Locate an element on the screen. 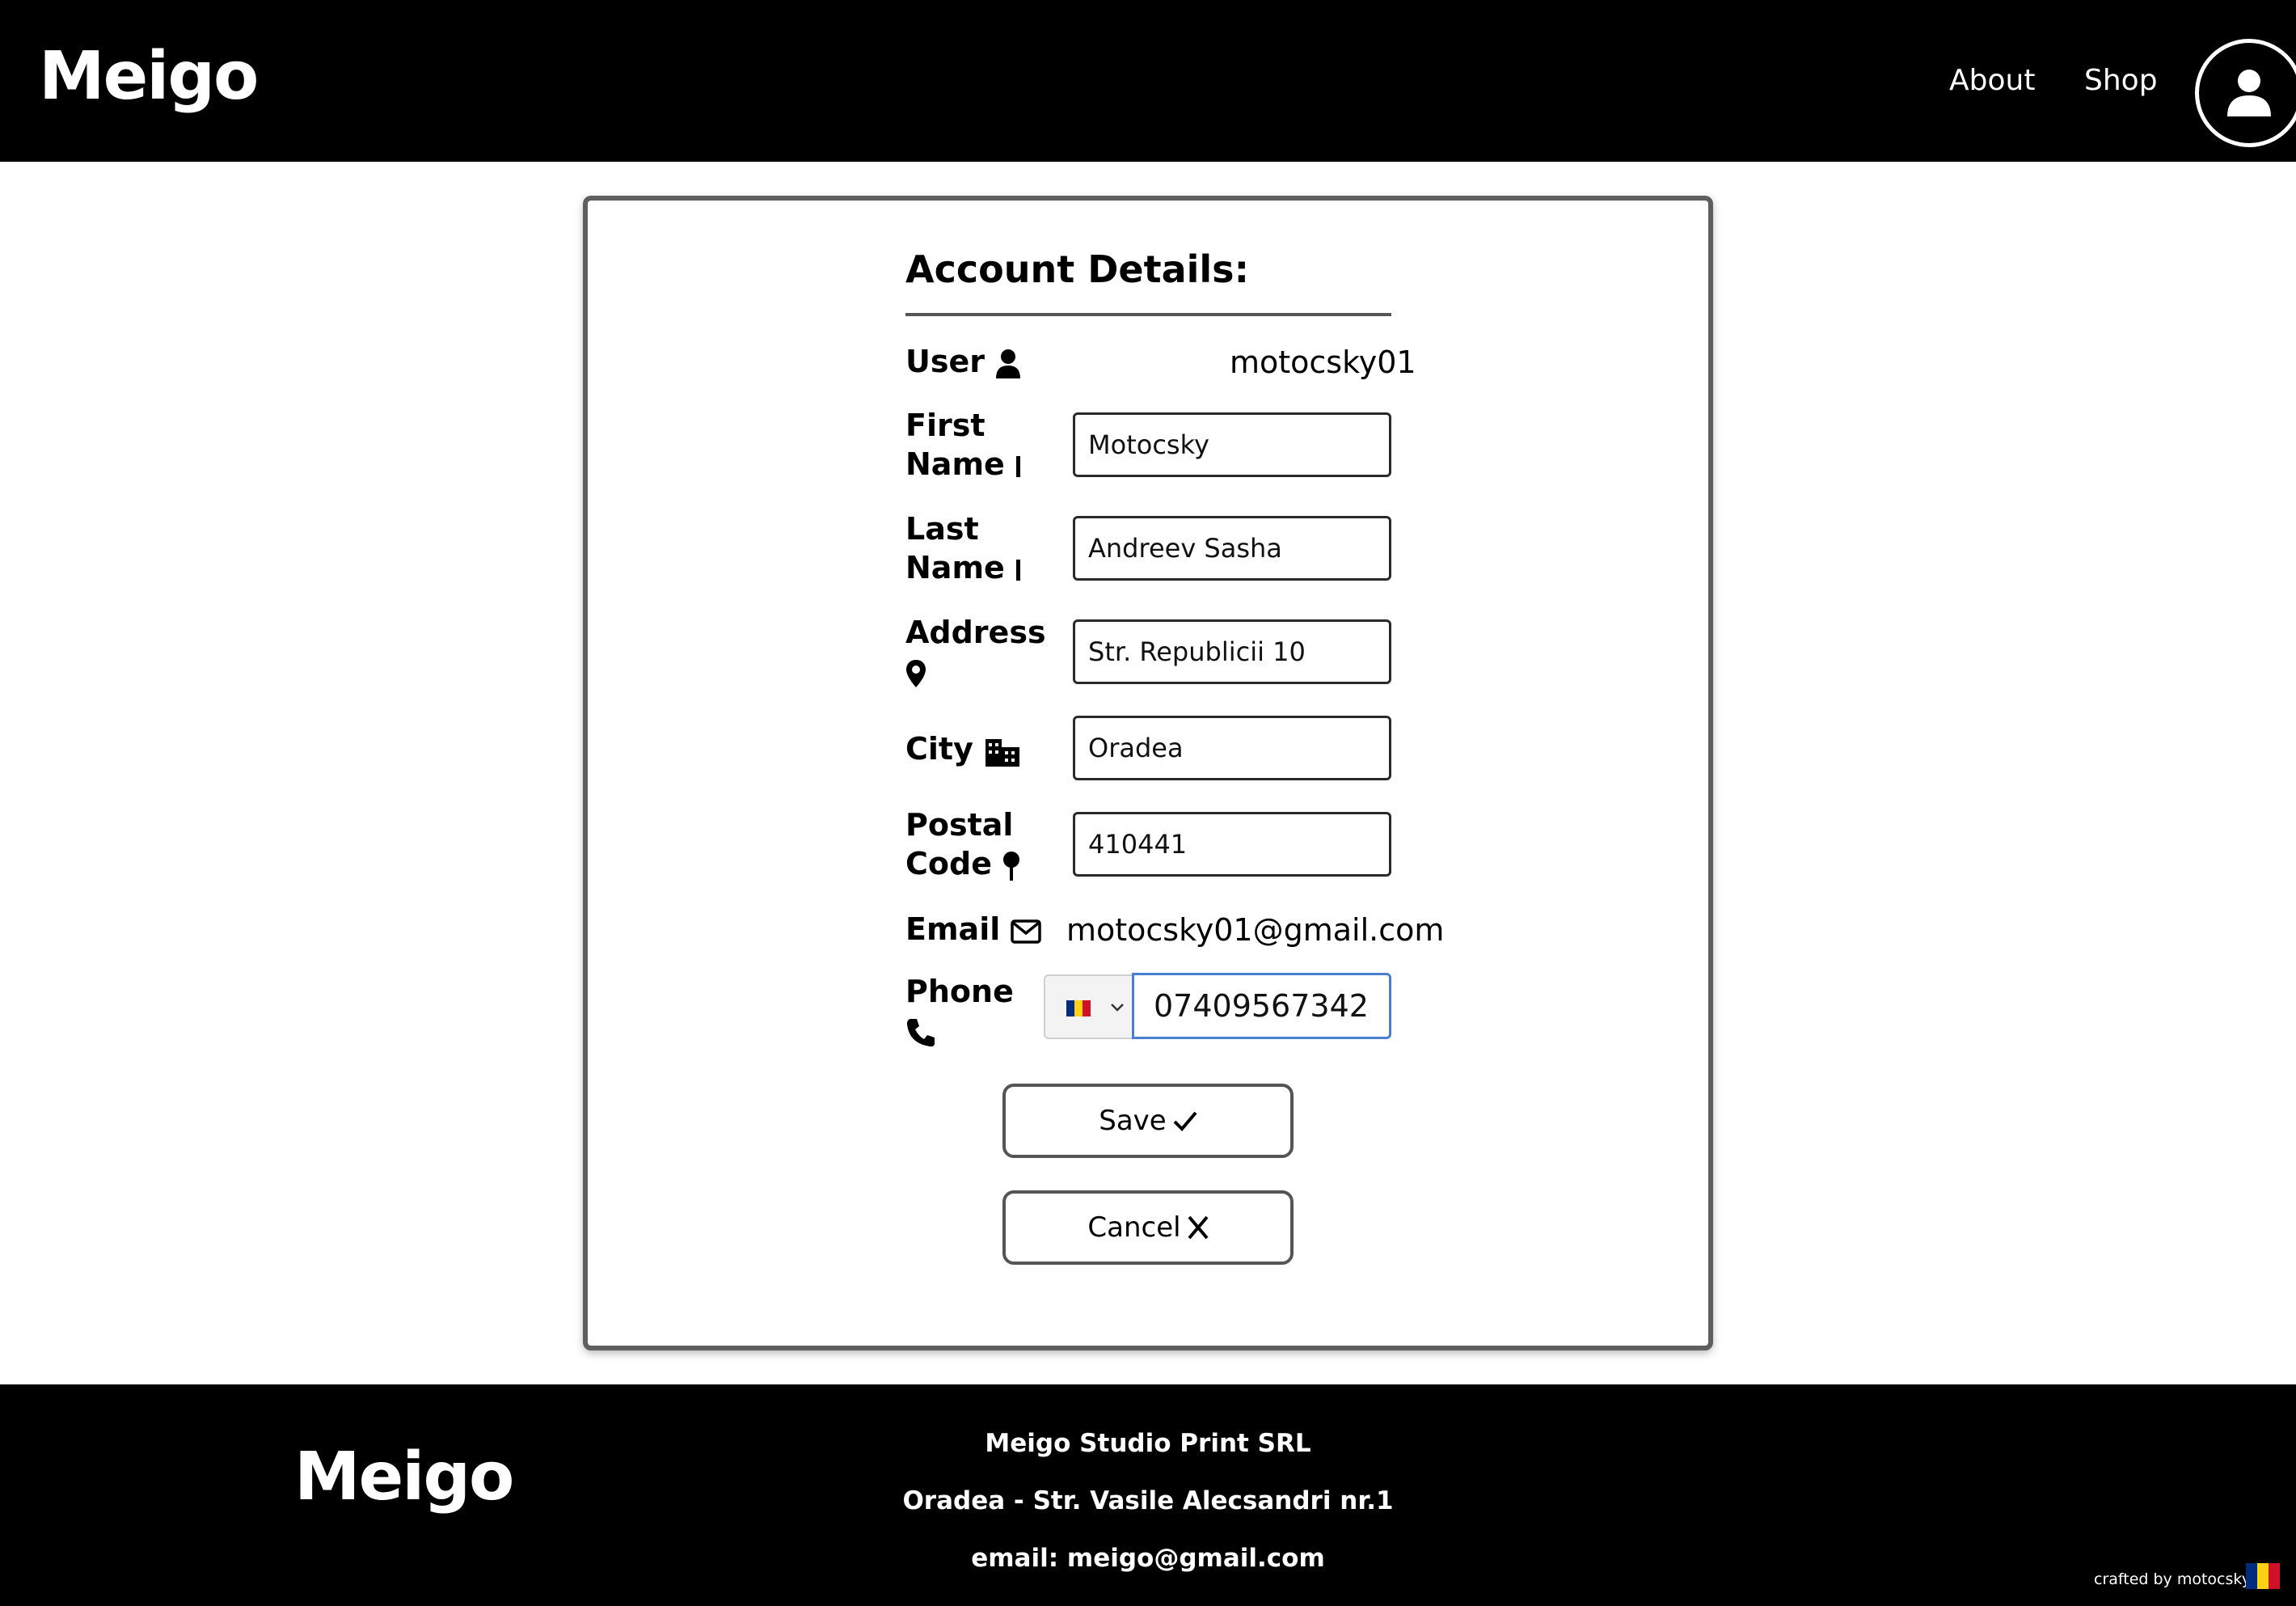 The height and width of the screenshot is (1606, 2296). user-label: User is located at coordinates (963, 361).